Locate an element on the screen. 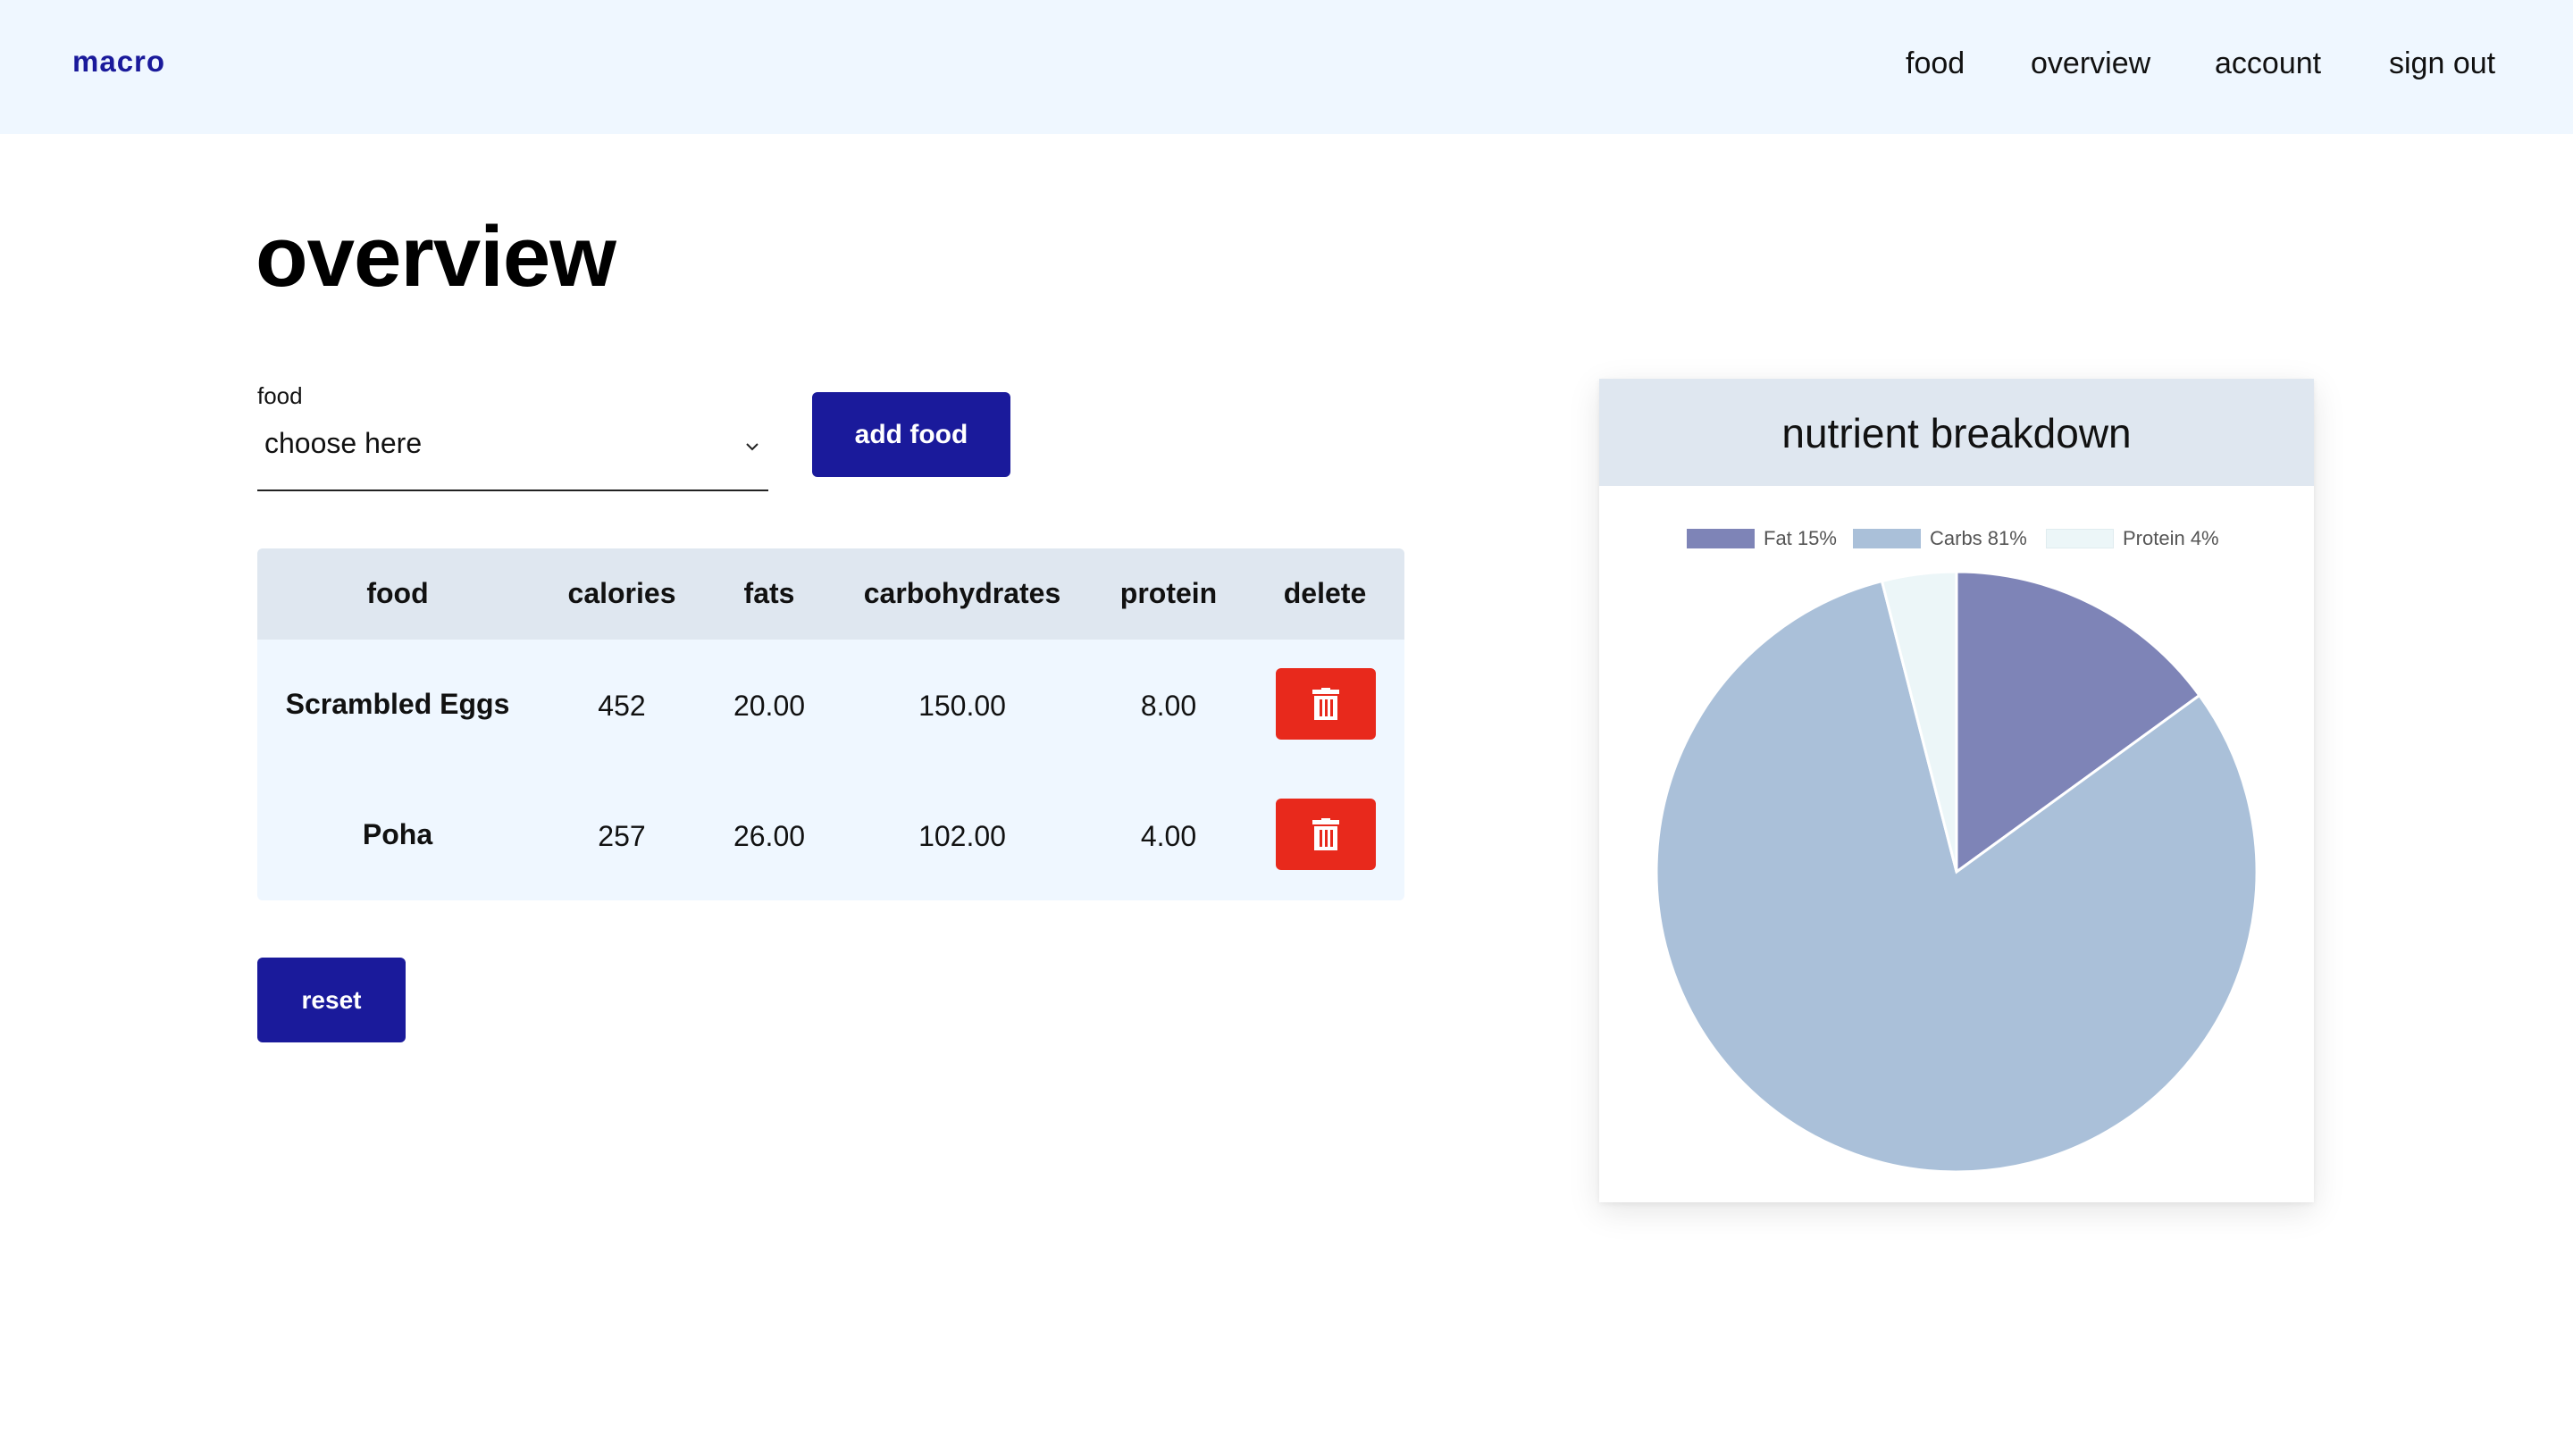  legend-label-fat: Fat 15% is located at coordinates (1800, 538).